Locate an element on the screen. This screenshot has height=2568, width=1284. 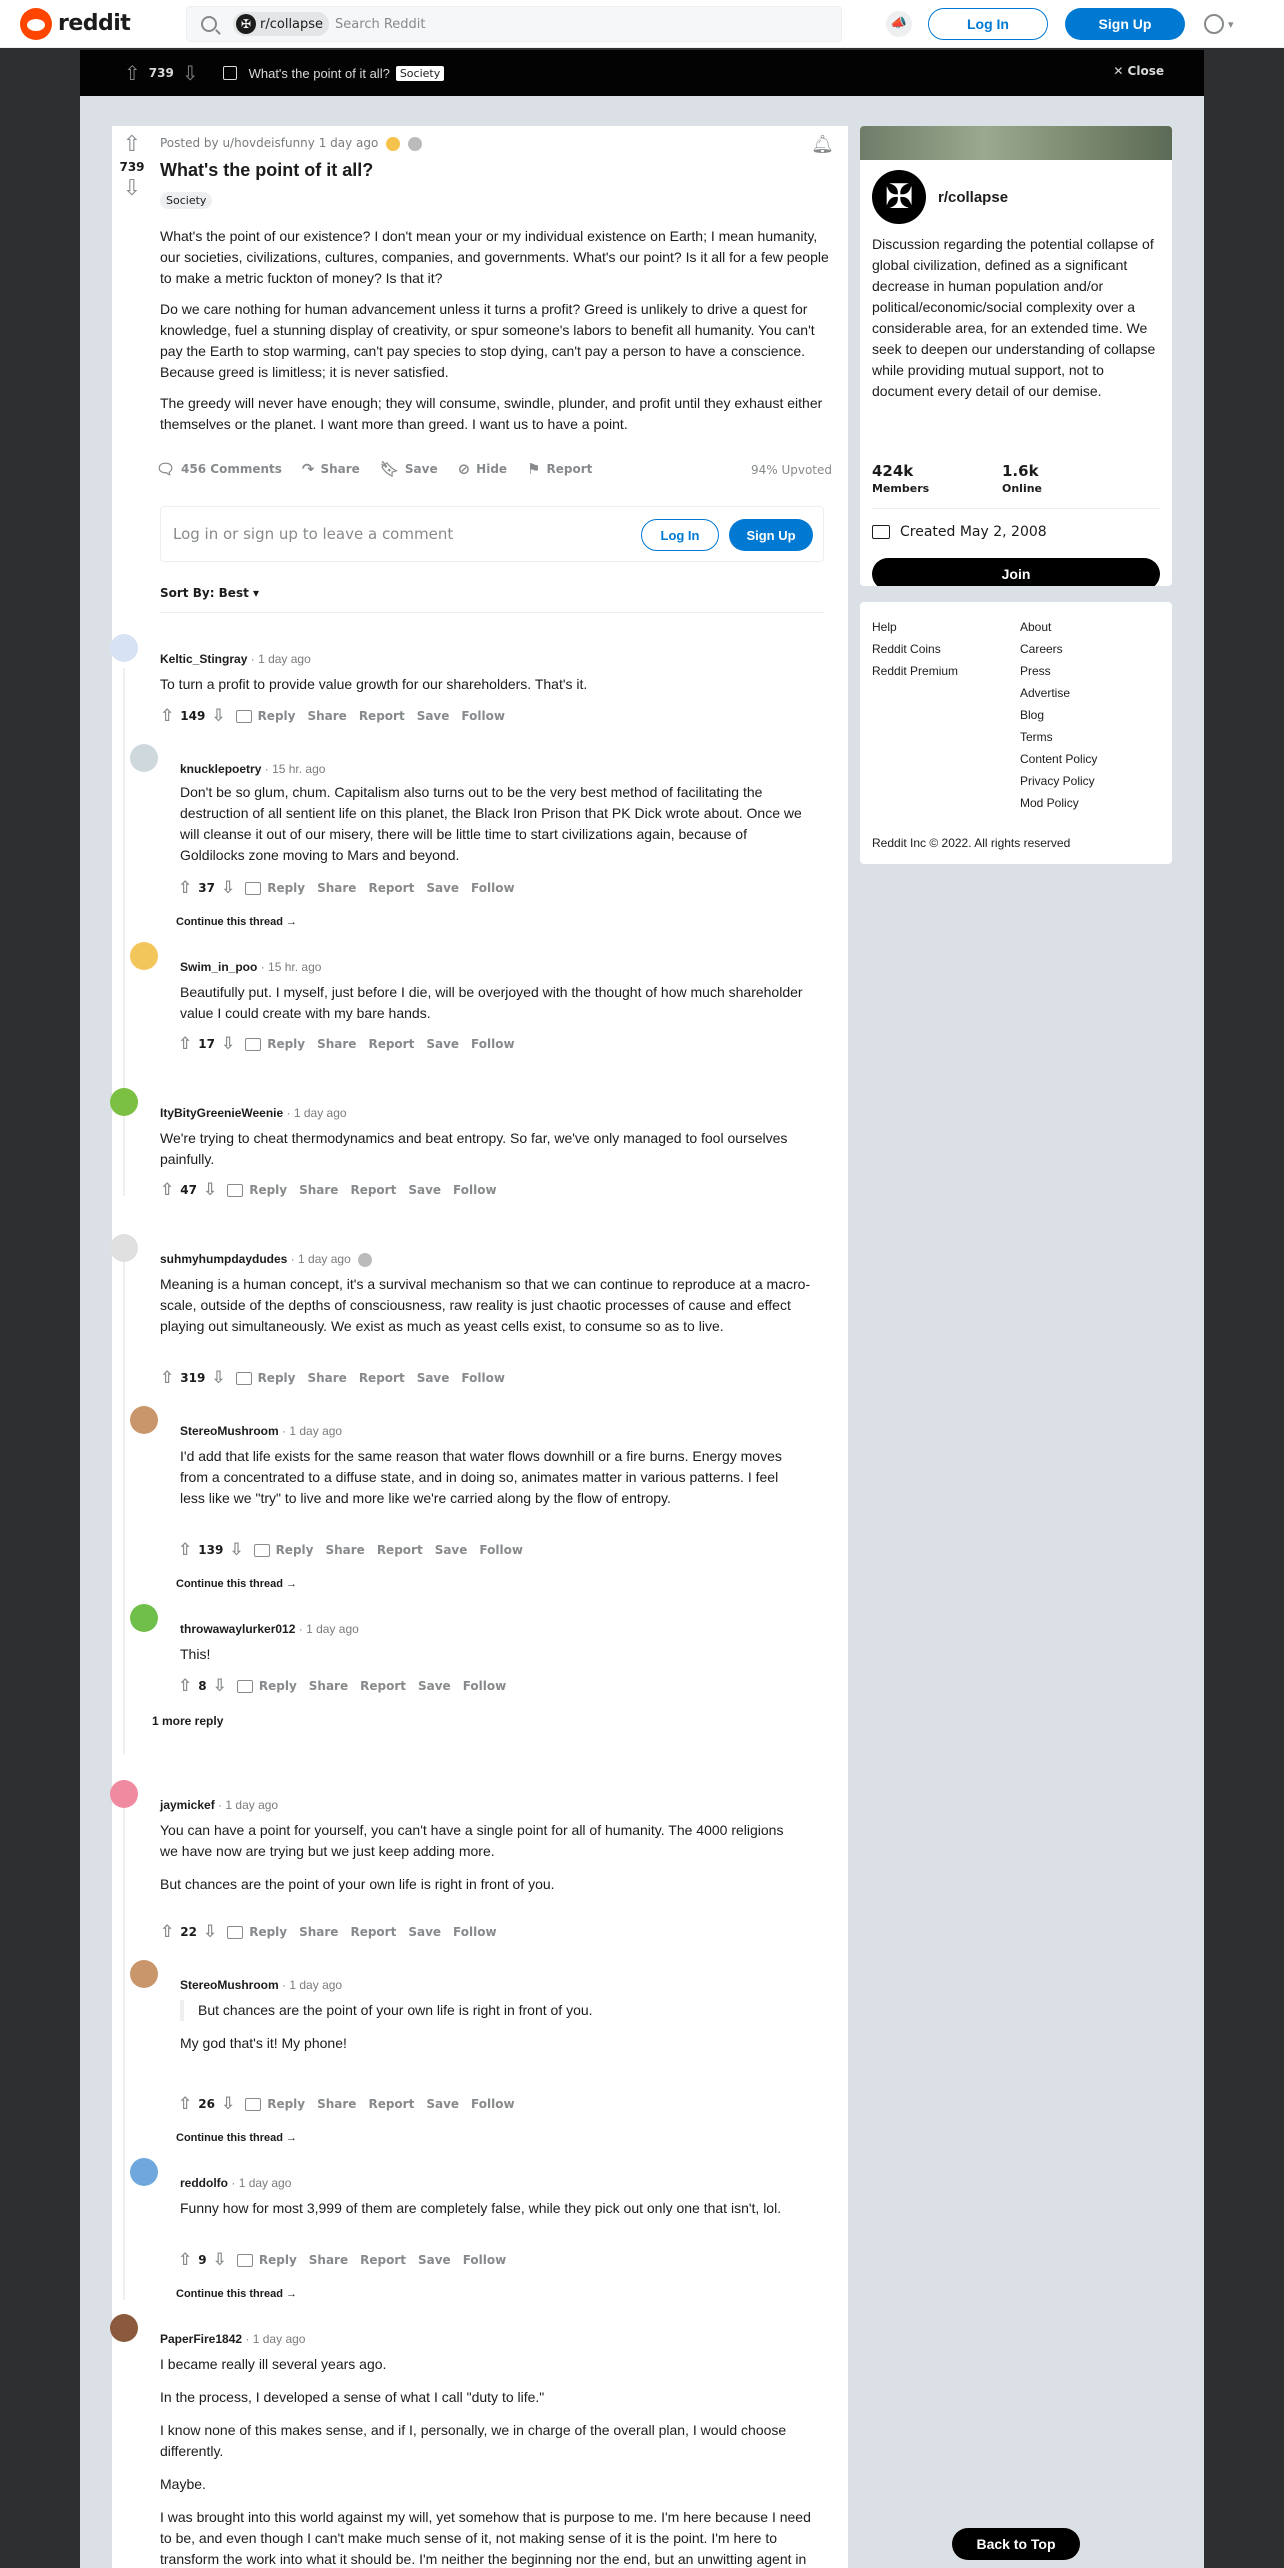
advertise-icon: 📣 is located at coordinates (899, 24).